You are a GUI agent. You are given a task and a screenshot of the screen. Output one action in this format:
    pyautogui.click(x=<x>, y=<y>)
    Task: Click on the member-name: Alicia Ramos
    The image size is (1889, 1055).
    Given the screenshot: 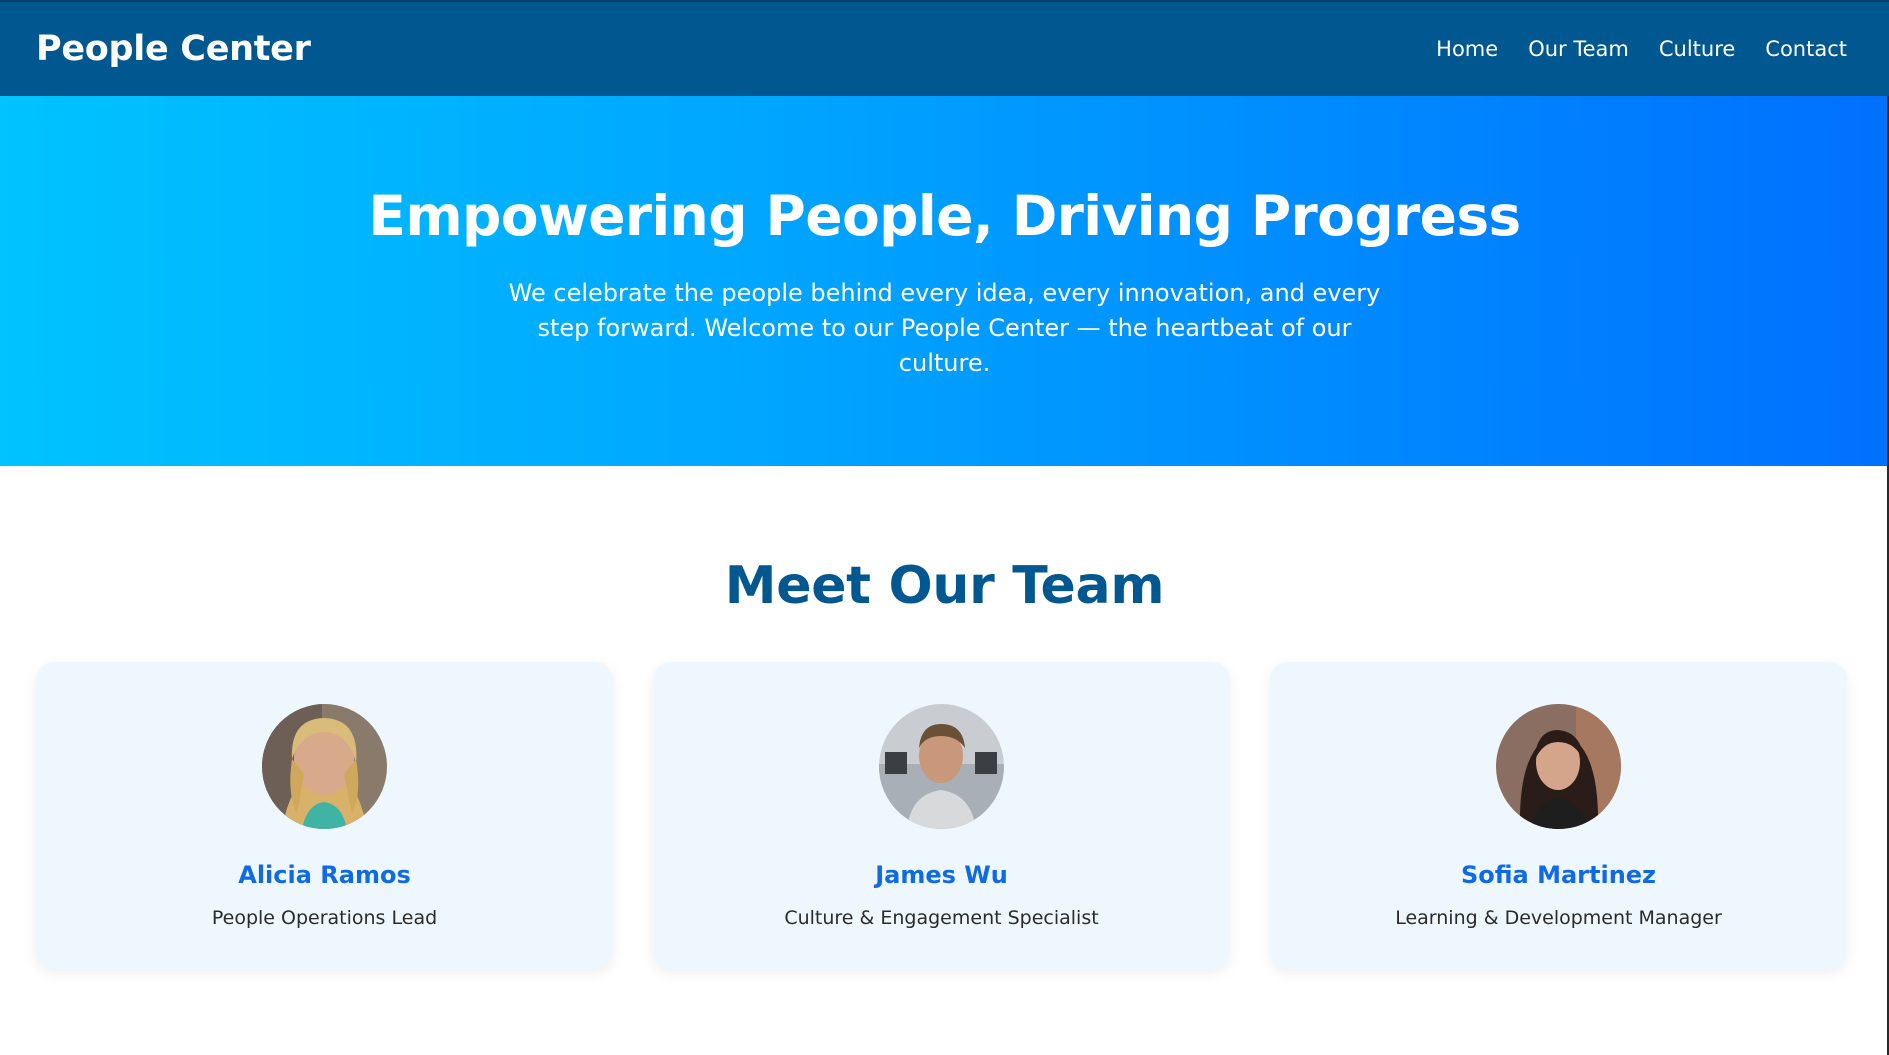 What is the action you would take?
    pyautogui.click(x=324, y=875)
    